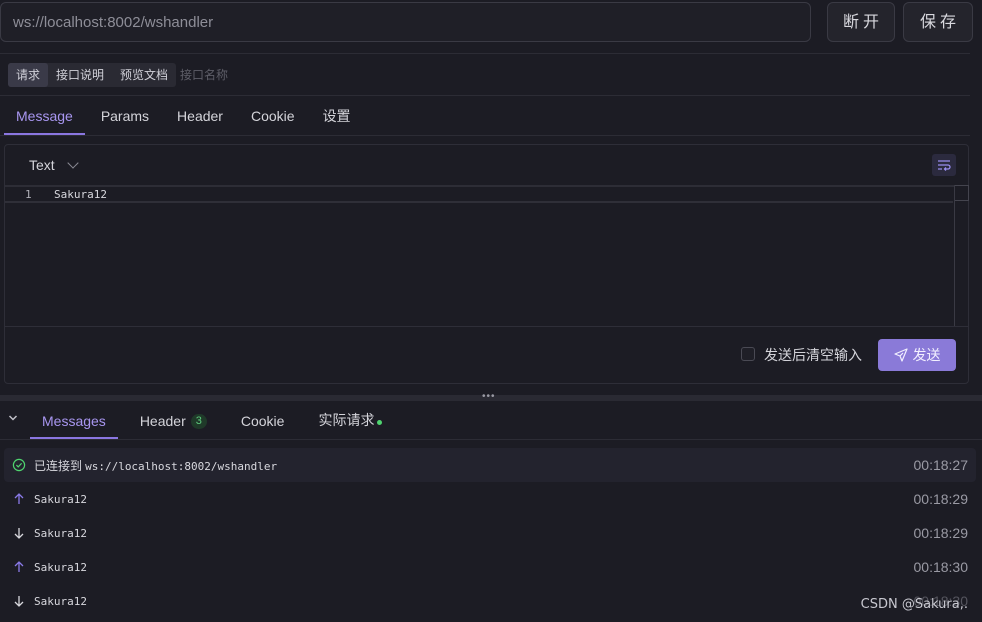 This screenshot has height=622, width=982. Describe the element at coordinates (204, 75) in the screenshot. I see `api-name-input: 接口名称` at that location.